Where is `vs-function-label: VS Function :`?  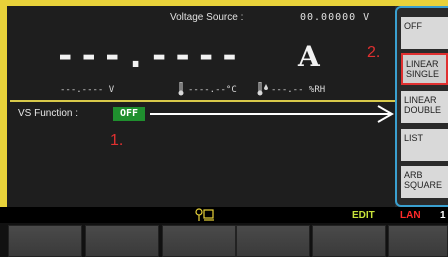
vs-function-label: VS Function : is located at coordinates (48, 113).